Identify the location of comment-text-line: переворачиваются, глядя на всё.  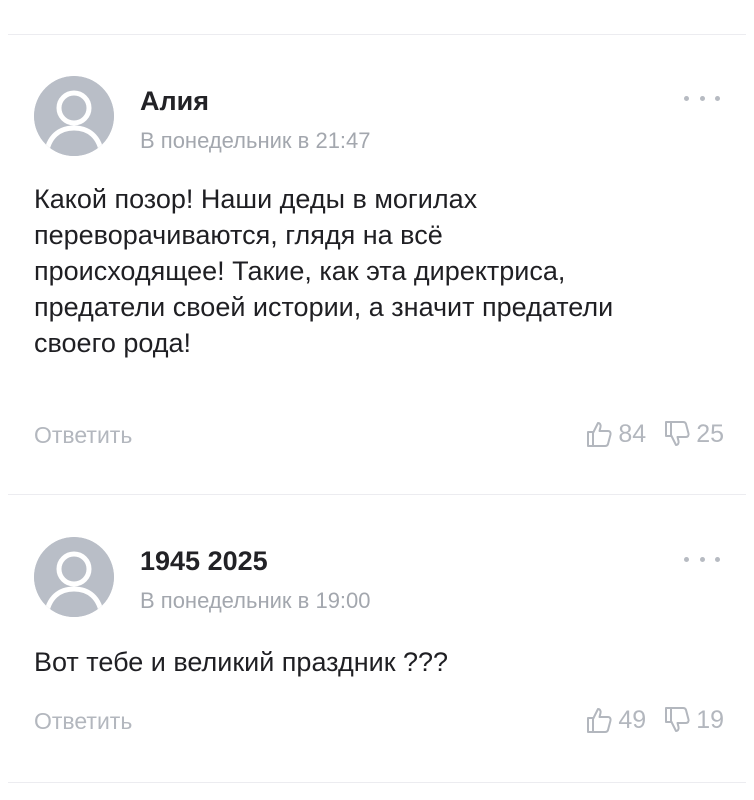
(238, 235).